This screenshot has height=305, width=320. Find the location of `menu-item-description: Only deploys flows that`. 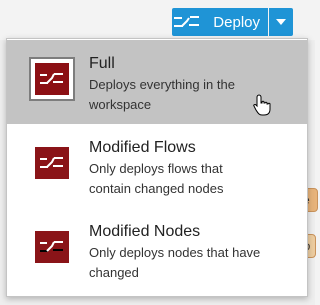

menu-item-description: Only deploys flows that is located at coordinates (156, 168).